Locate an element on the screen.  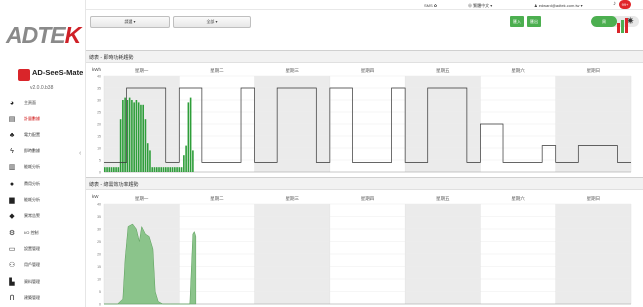
print-icon: ▤ is located at coordinates (12, 119).